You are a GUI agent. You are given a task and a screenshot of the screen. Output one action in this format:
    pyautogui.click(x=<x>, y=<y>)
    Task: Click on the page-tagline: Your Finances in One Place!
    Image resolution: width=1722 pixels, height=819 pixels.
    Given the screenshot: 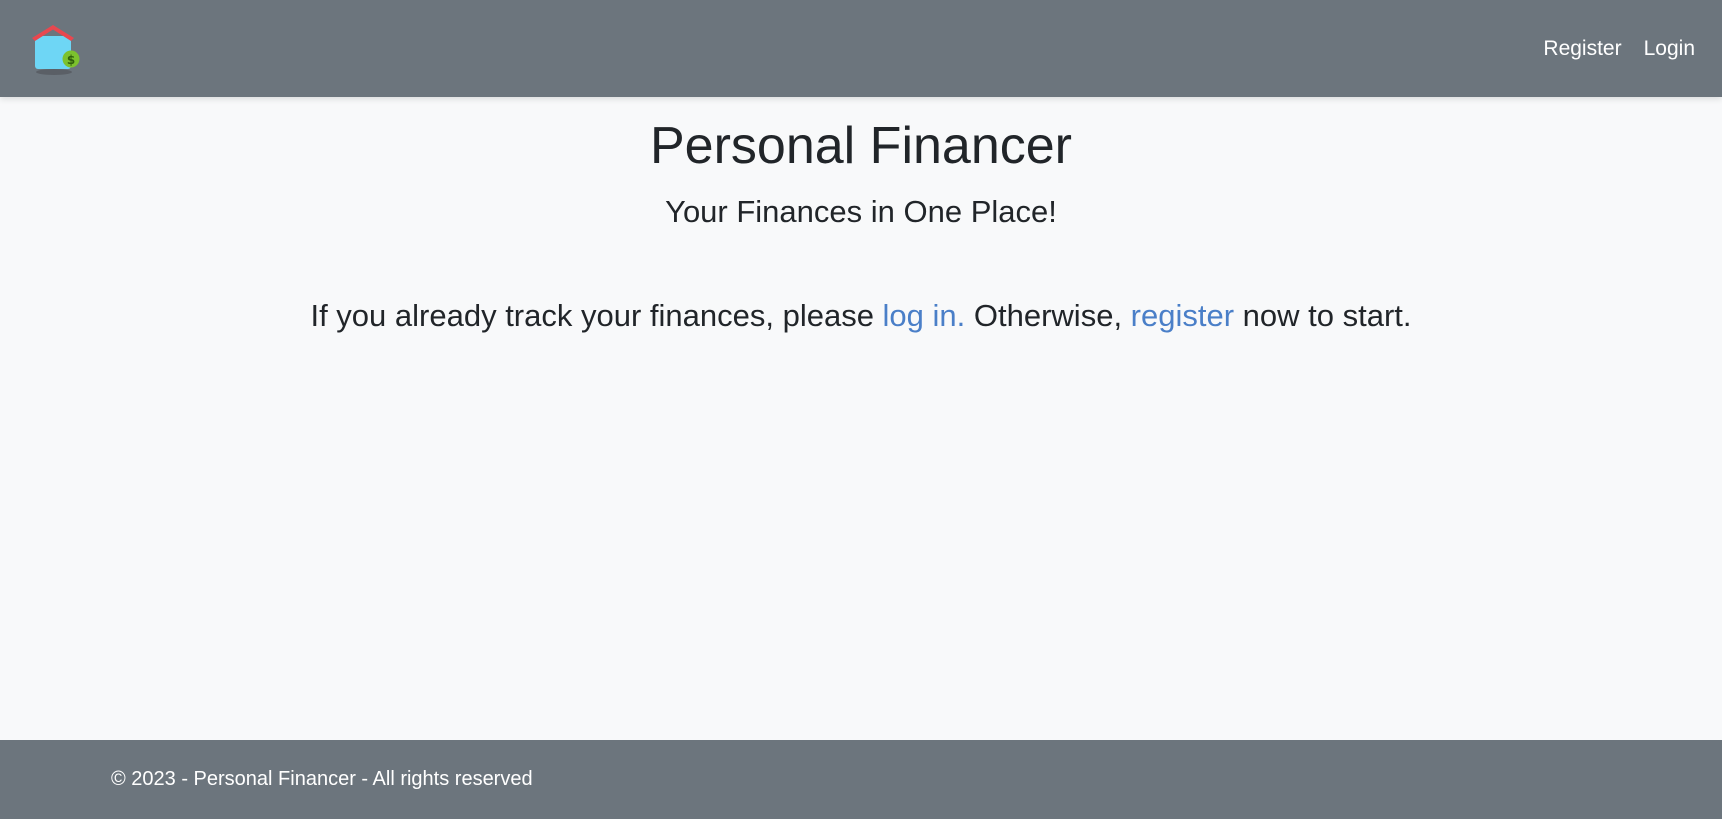 What is the action you would take?
    pyautogui.click(x=861, y=211)
    